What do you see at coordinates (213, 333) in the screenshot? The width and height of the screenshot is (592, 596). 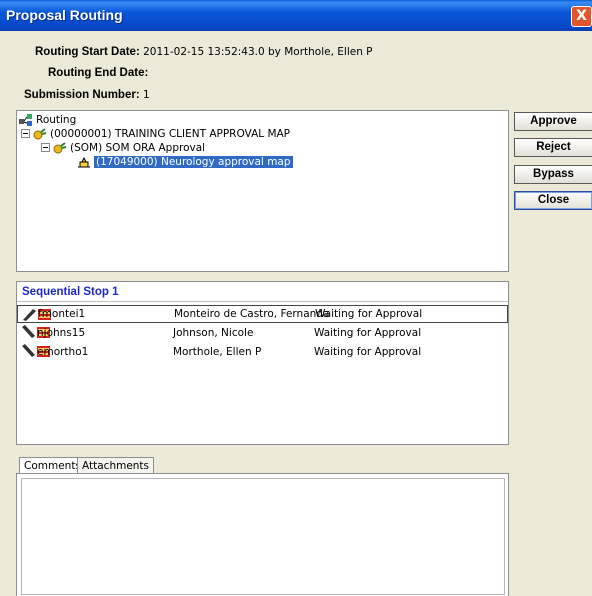 I see `approver-name: Johnson, Nicole` at bounding box center [213, 333].